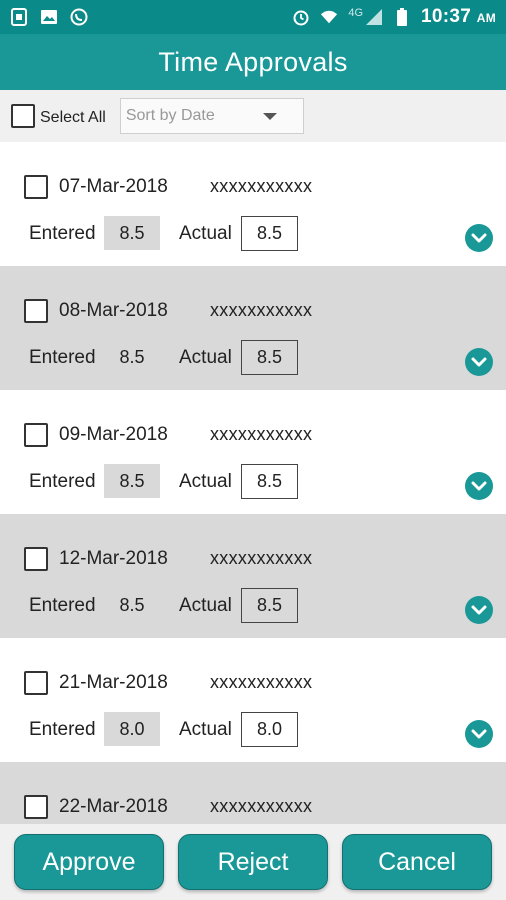 The height and width of the screenshot is (900, 506). I want to click on actual-hours-input: 8.0, so click(269, 729).